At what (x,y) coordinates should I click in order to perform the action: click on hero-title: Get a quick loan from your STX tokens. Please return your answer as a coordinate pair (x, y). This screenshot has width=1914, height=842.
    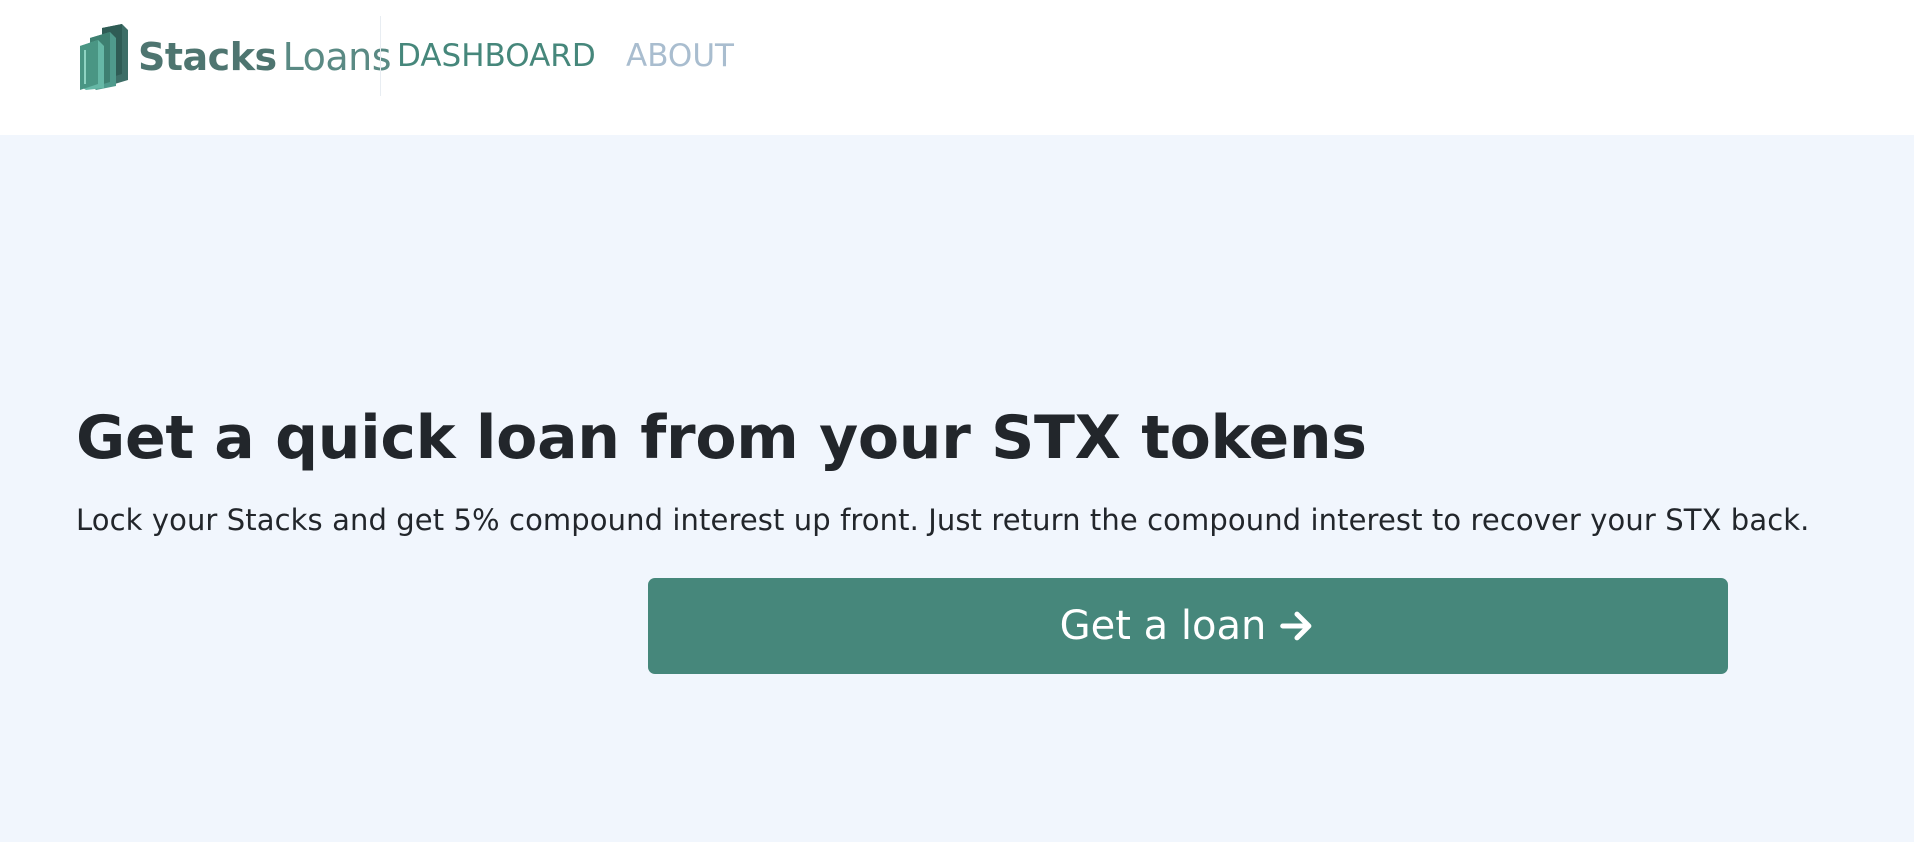
    Looking at the image, I should click on (721, 438).